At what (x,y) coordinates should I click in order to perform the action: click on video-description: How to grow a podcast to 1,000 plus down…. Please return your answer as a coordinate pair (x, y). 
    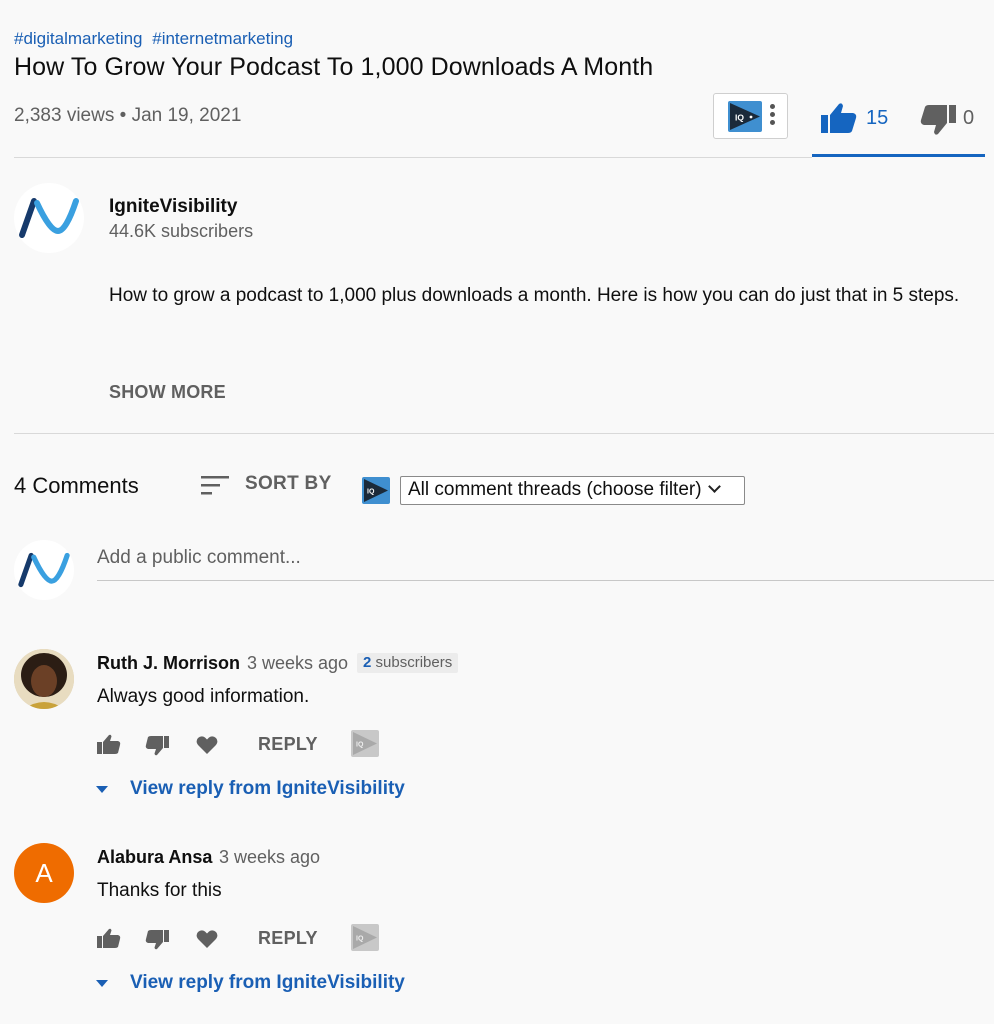
    Looking at the image, I should click on (534, 295).